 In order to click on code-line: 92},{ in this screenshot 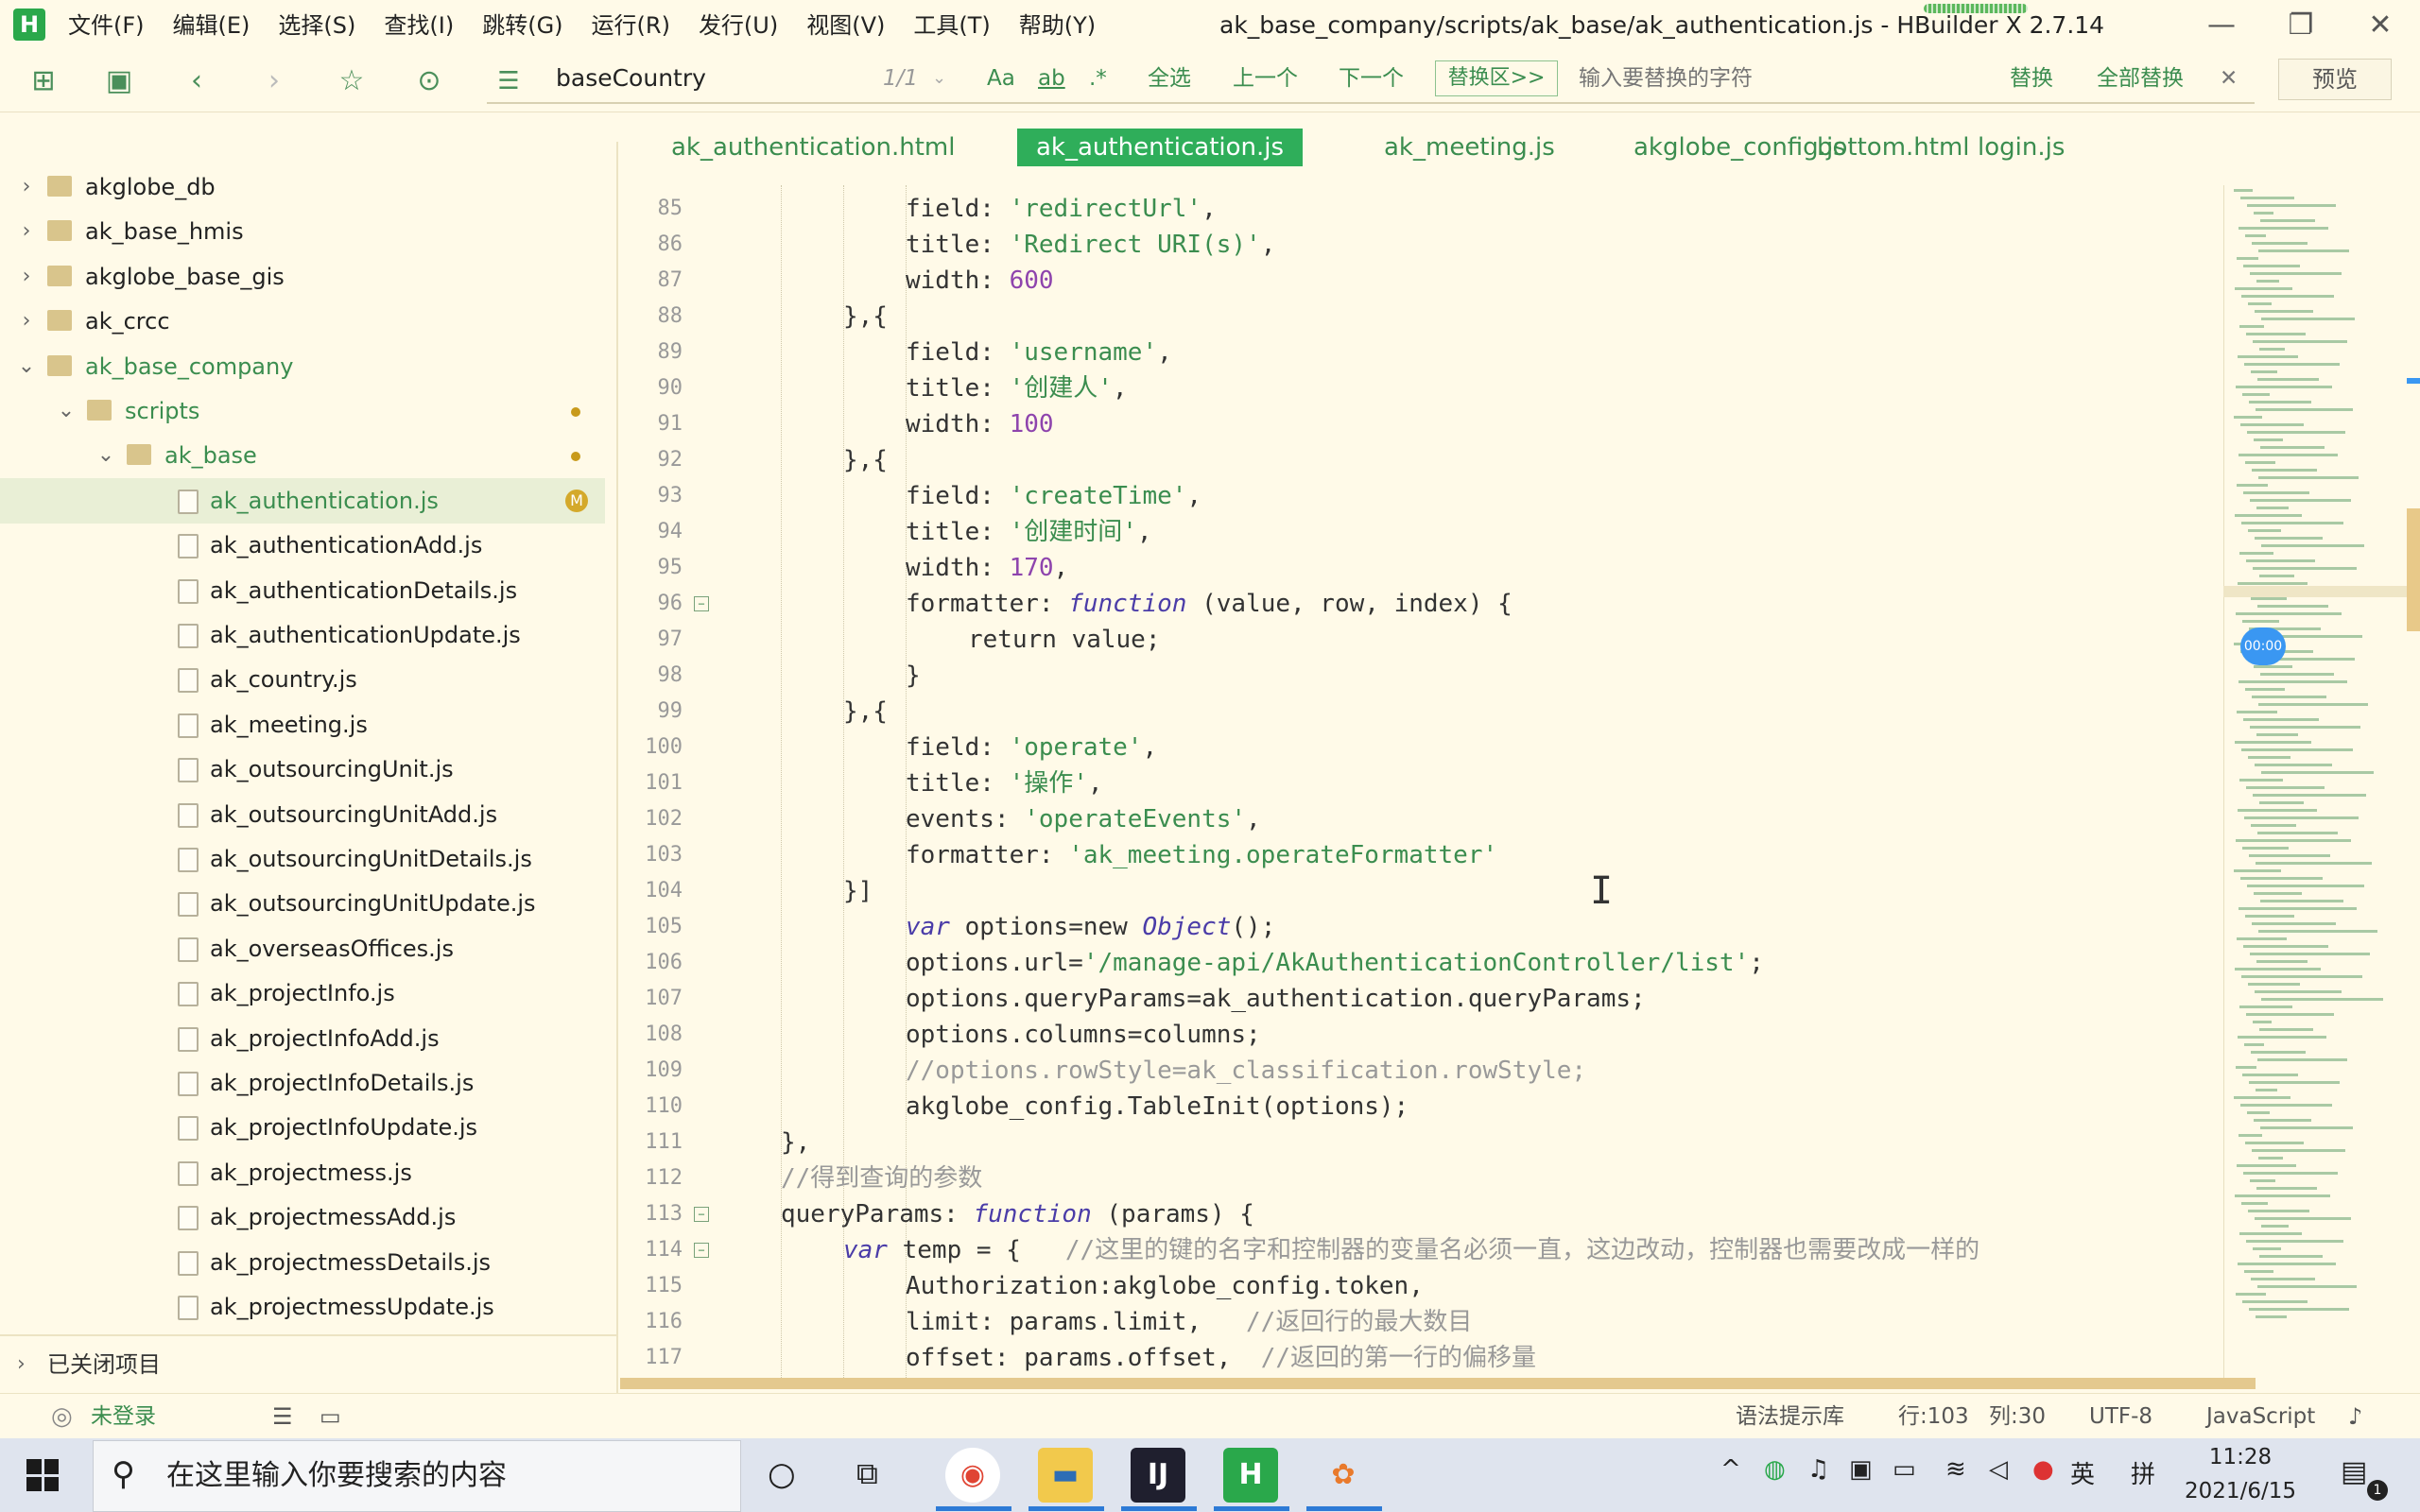, I will do `click(1423, 460)`.